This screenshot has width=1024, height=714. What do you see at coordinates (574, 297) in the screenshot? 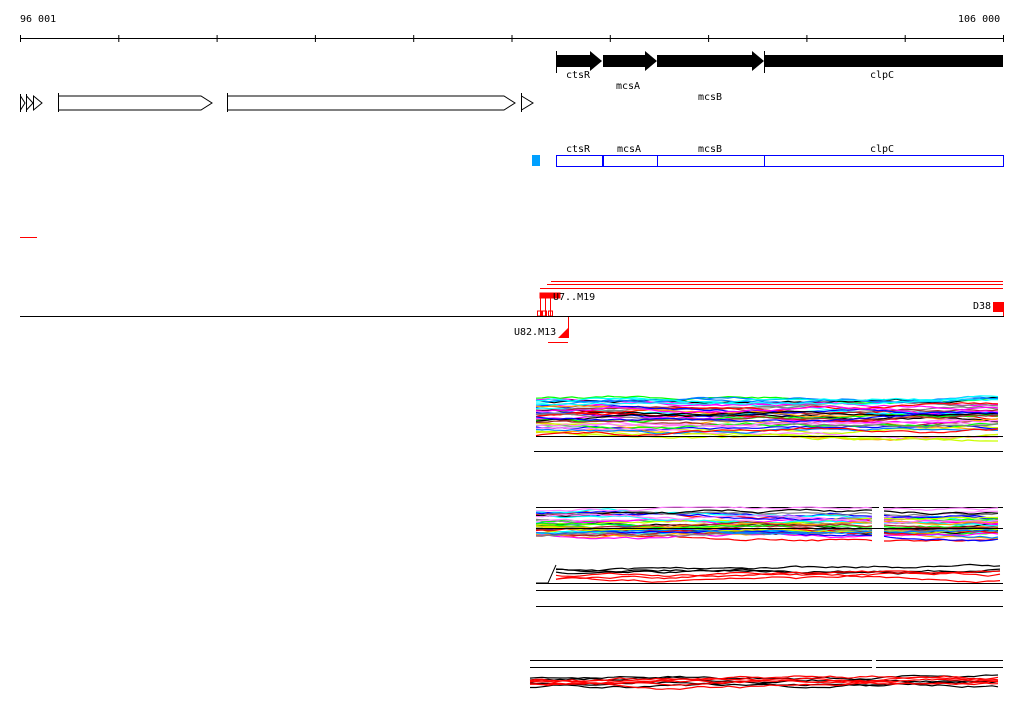
I see `marker-label-overlap: U7..M19` at bounding box center [574, 297].